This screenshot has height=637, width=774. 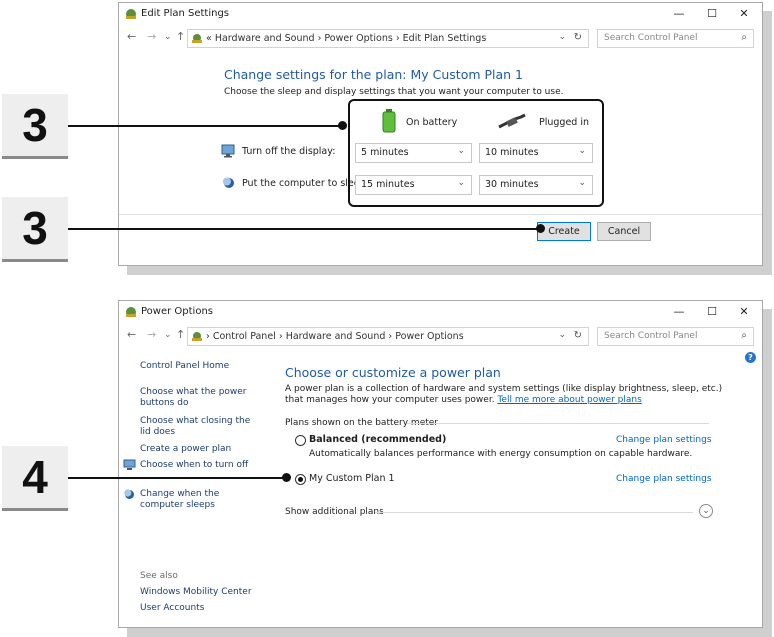 I want to click on title-bar: Edit Plan Settings — ☐ ✕, so click(x=440, y=15).